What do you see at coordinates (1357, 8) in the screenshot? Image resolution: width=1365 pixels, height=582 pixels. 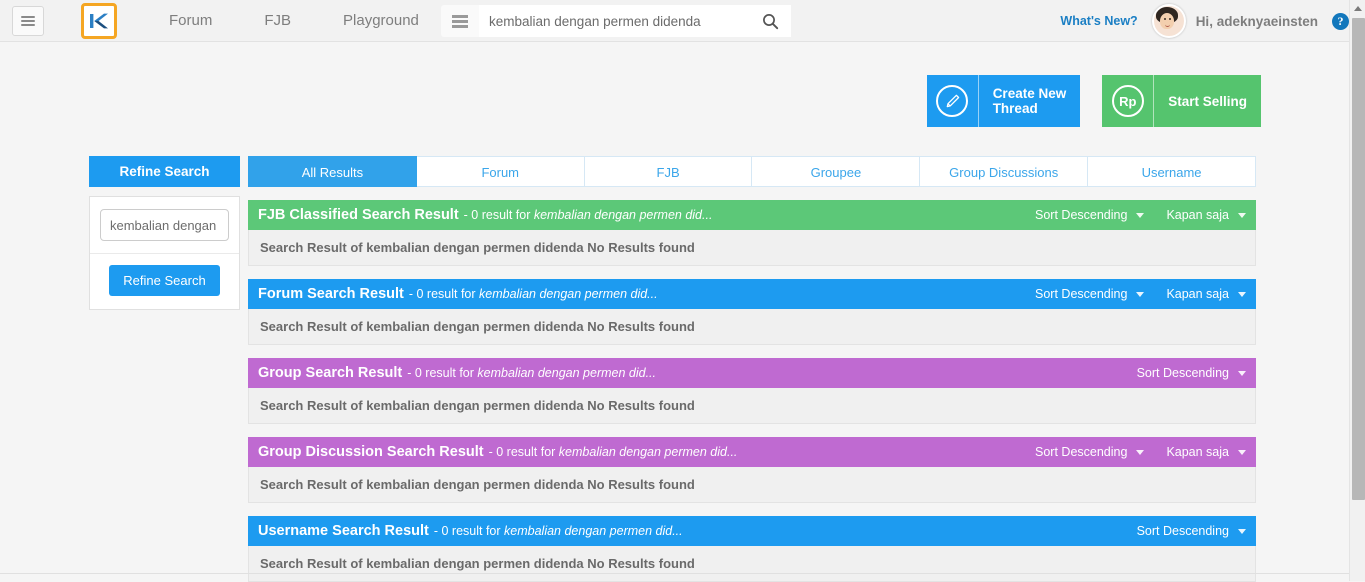 I see `scrollbar-up-button` at bounding box center [1357, 8].